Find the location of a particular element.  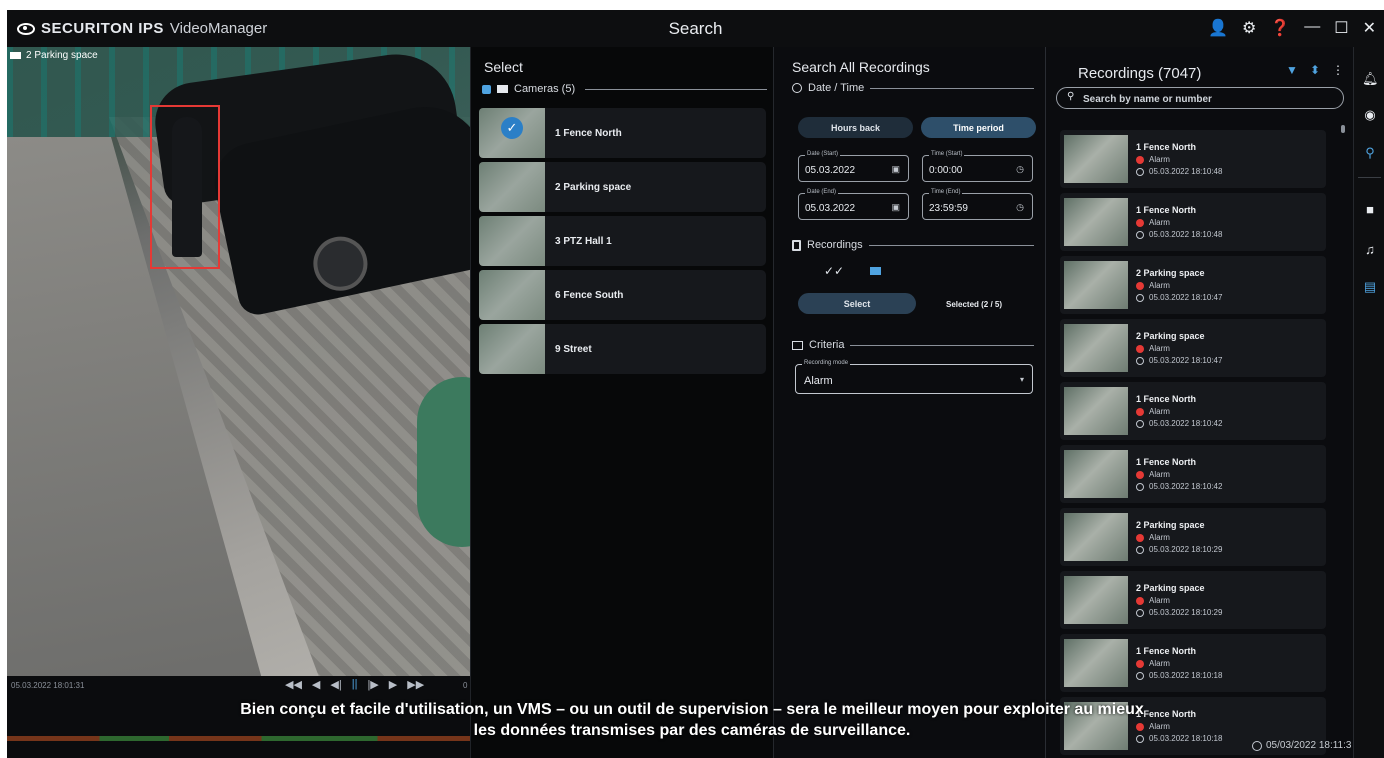

alarm-bell-icon: ♫ is located at coordinates (1370, 249).